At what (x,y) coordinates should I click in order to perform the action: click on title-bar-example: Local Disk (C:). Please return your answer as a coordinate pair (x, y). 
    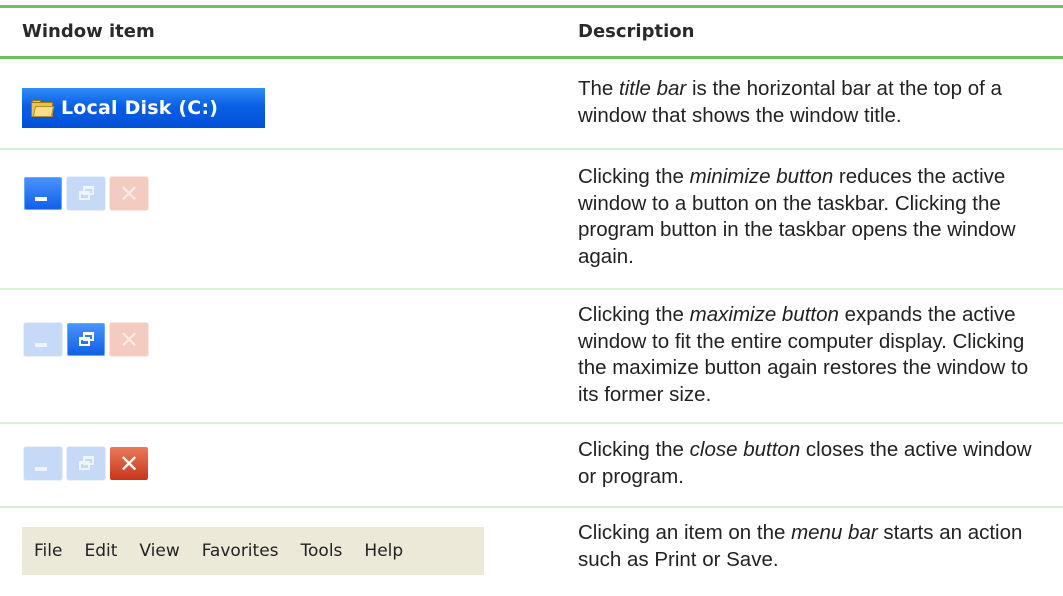
    Looking at the image, I should click on (143, 108).